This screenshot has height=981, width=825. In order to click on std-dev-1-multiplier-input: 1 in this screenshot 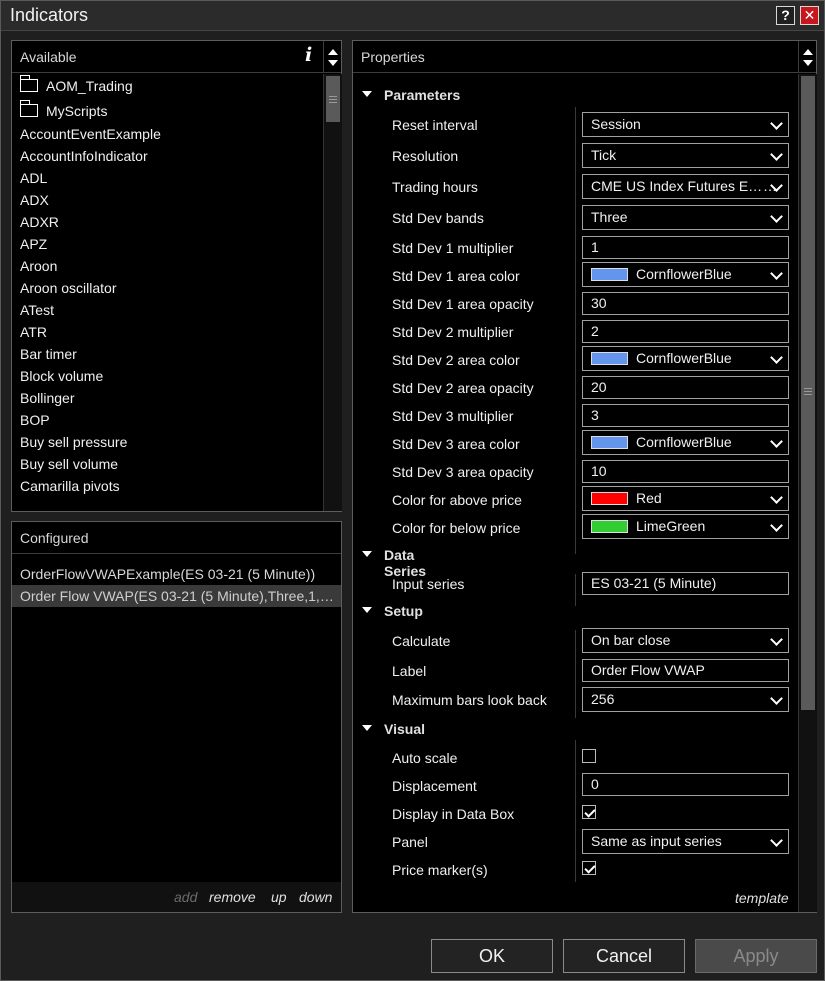, I will do `click(685, 247)`.